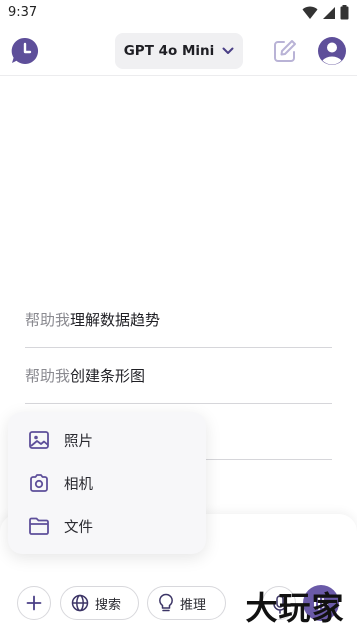  Describe the element at coordinates (178, 320) in the screenshot. I see `suggestion-item: 帮助我 理解数据趋势` at that location.